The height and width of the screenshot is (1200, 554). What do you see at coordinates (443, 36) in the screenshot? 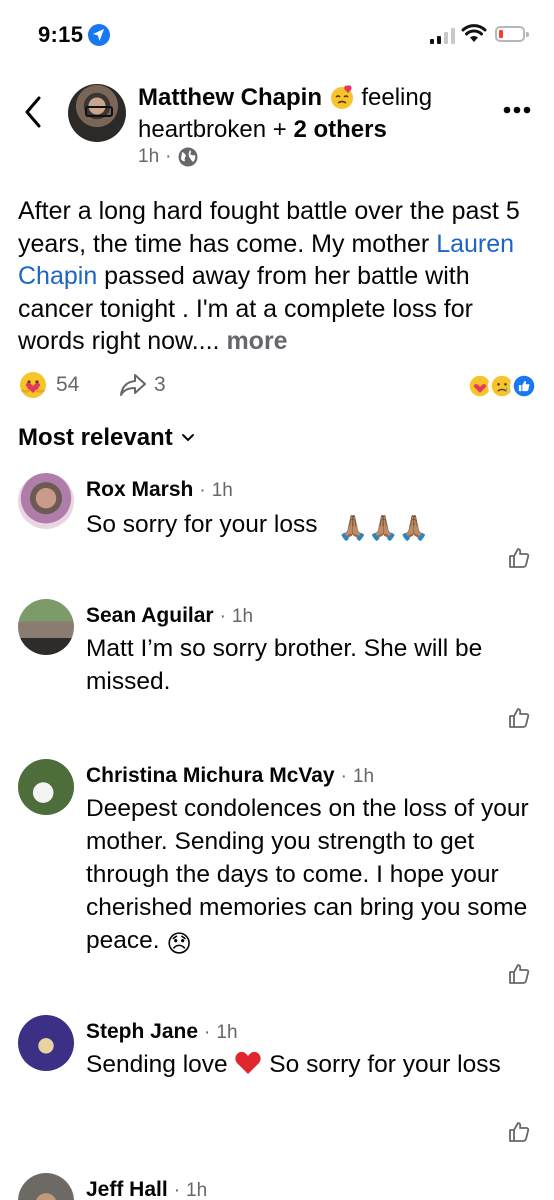
I see `signal-icon` at bounding box center [443, 36].